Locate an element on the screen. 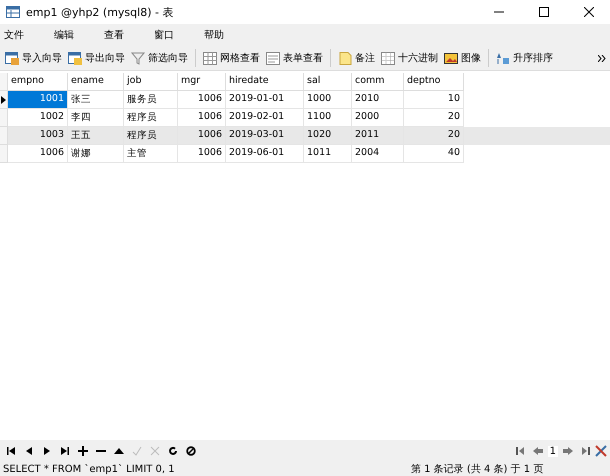  table-cell: 服务员 is located at coordinates (151, 100).